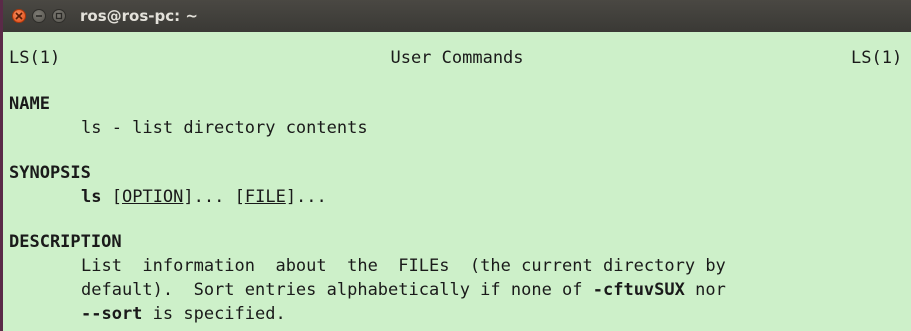 The height and width of the screenshot is (331, 911). I want to click on description-heading: DESCRIPTION, so click(65, 242).